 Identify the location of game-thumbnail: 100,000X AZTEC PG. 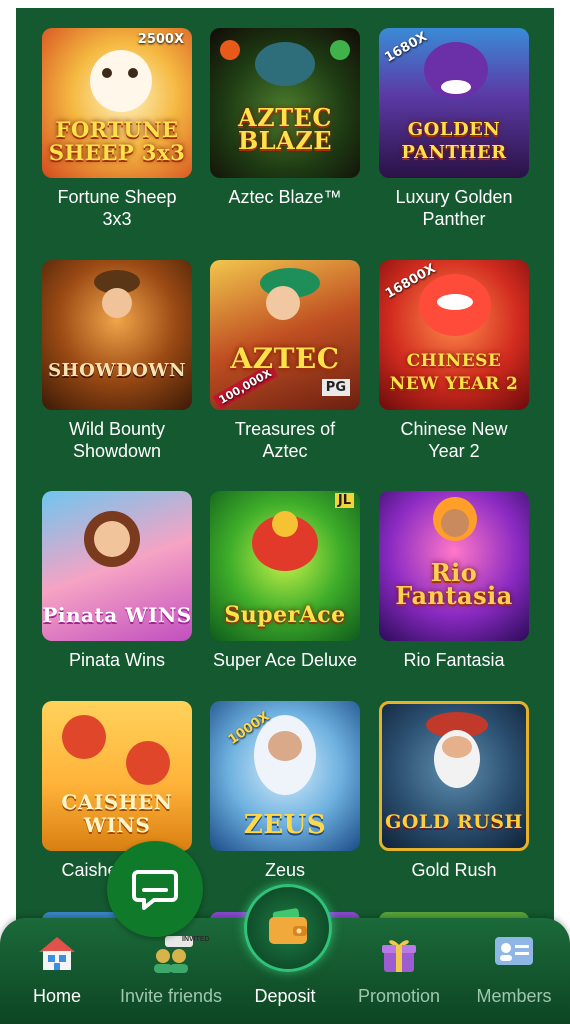
(285, 335).